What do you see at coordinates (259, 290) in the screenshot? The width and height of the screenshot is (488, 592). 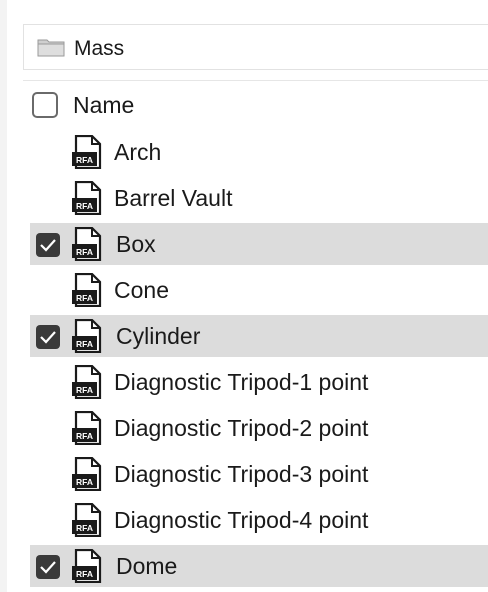 I see `list-item: RFA Cone` at bounding box center [259, 290].